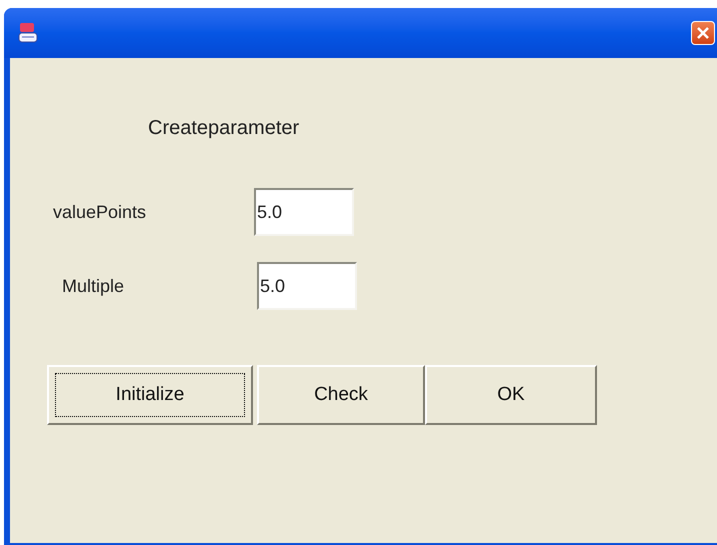  I want to click on field-label: Multiple, so click(94, 286).